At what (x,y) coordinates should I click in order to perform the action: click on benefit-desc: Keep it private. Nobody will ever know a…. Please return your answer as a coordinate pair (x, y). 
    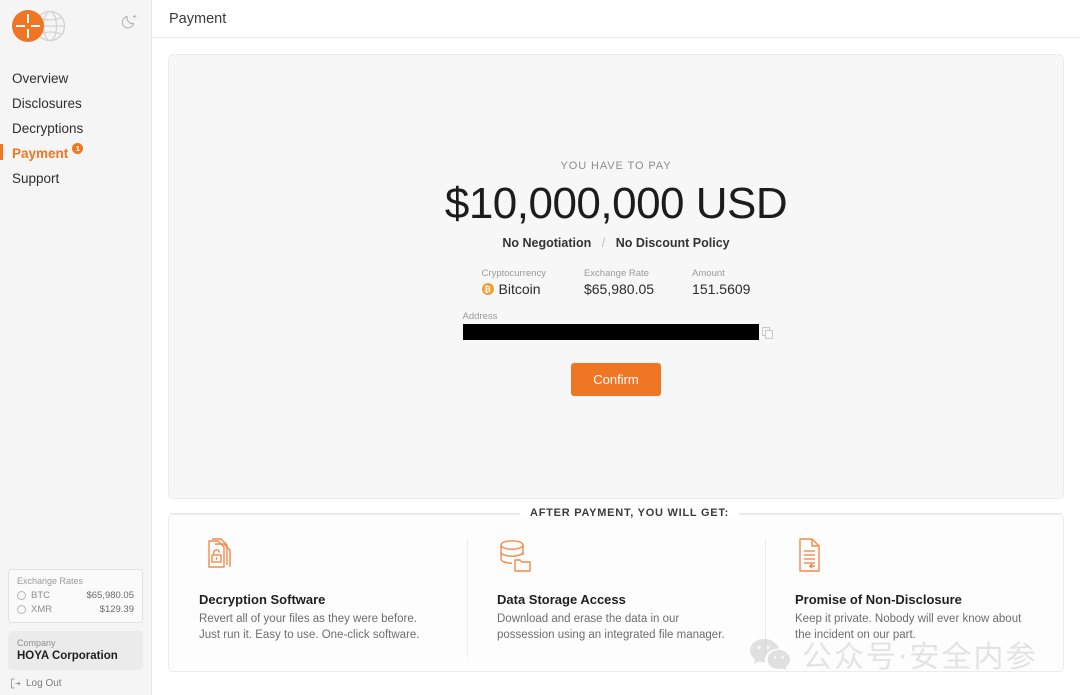
    Looking at the image, I should click on (908, 627).